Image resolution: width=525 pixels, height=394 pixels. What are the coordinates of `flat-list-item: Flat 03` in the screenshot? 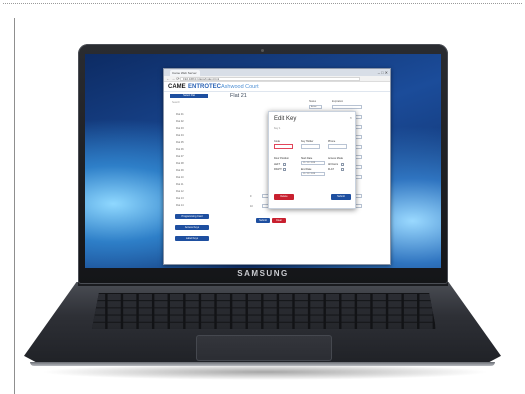 It's located at (180, 128).